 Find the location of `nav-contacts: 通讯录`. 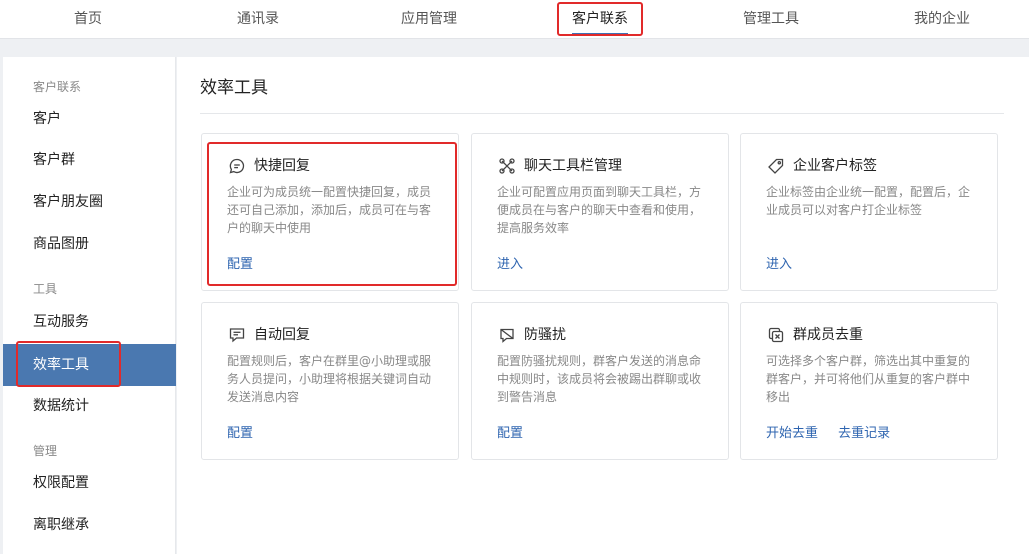

nav-contacts: 通讯录 is located at coordinates (258, 19).